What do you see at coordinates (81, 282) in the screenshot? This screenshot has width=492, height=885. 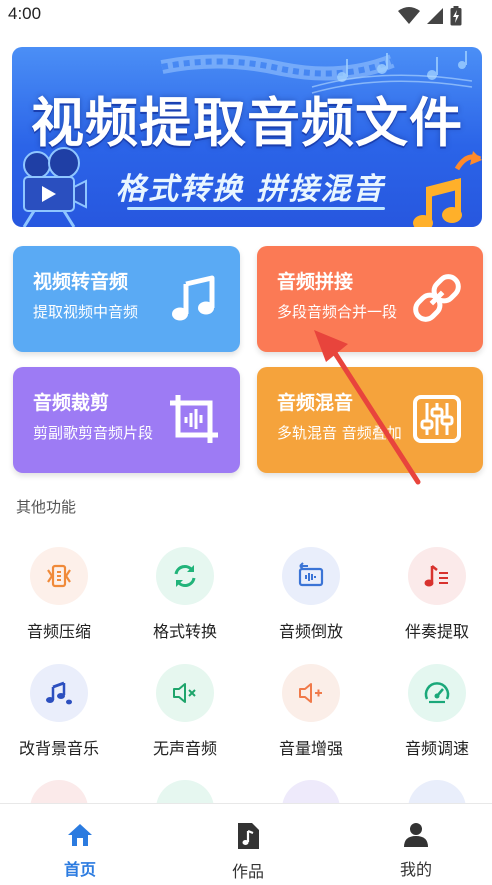 I see `card-title: 视频转音频` at bounding box center [81, 282].